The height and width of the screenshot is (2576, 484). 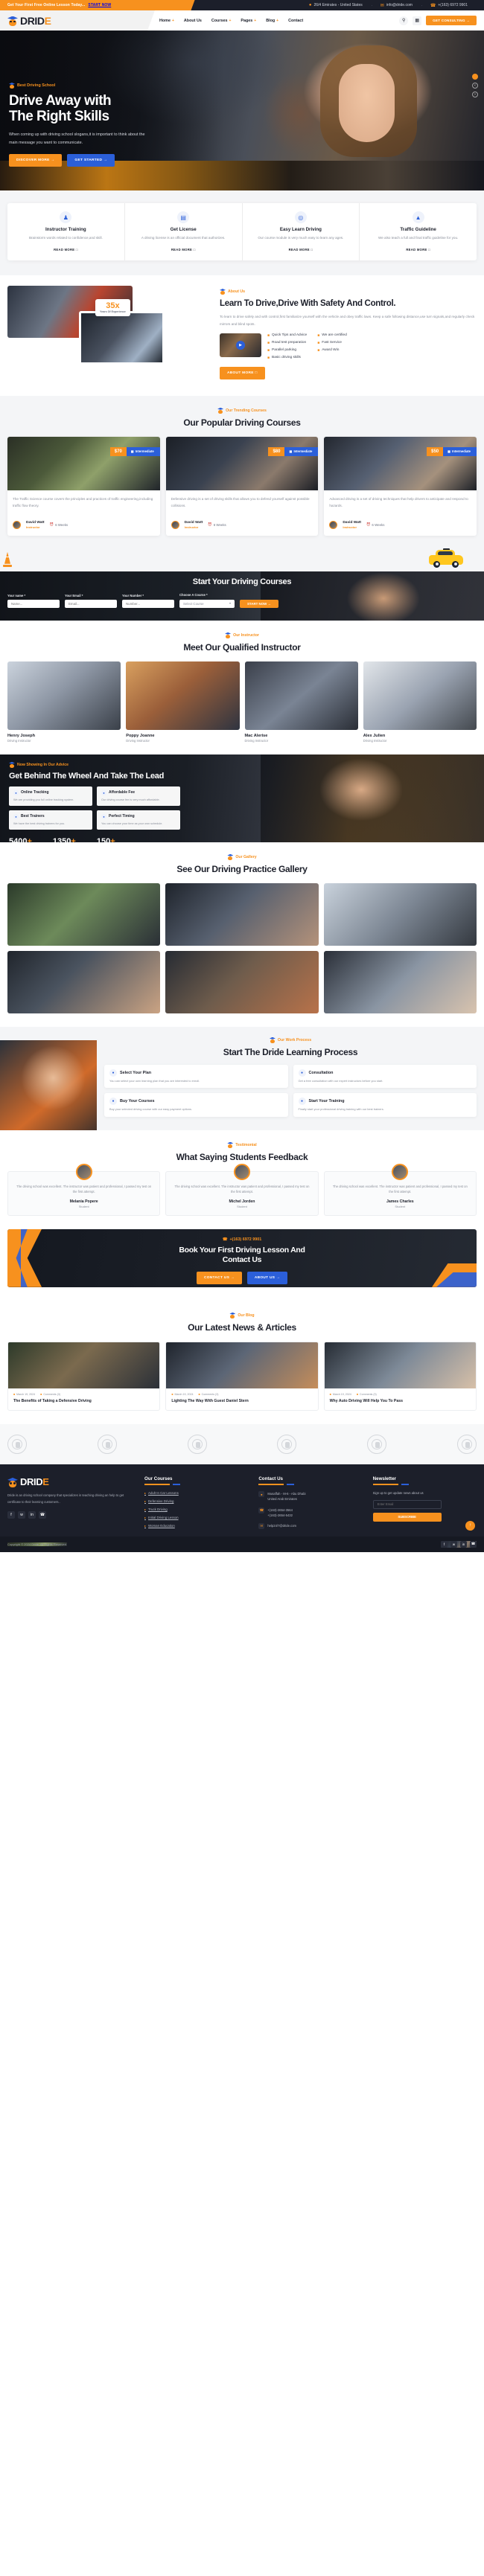 I want to click on logo-container: DRIDE, so click(x=70, y=21).